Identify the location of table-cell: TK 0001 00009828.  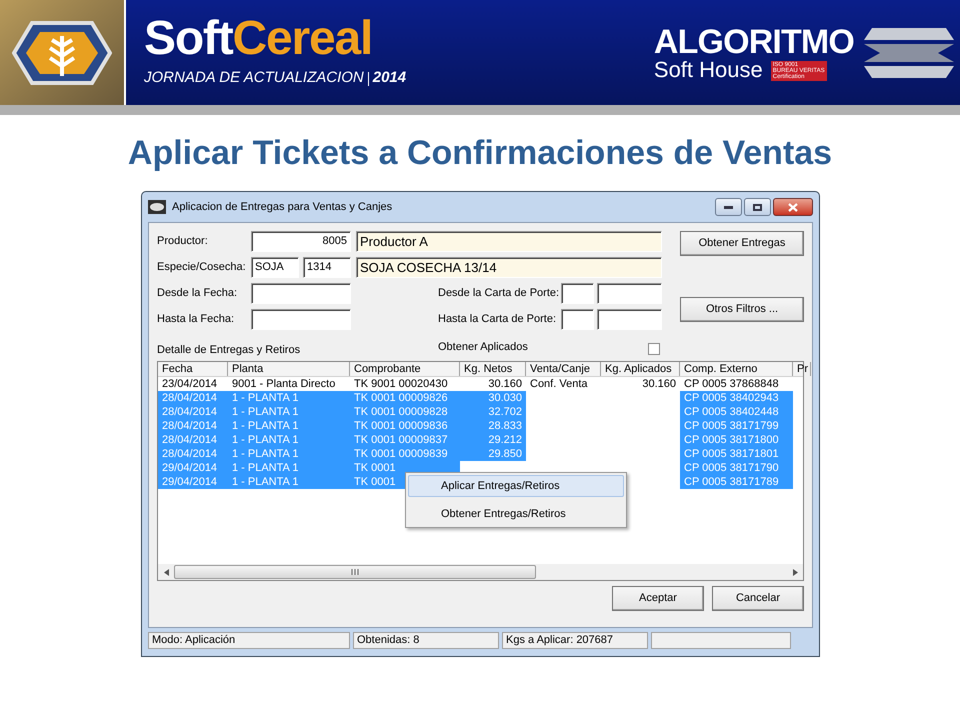
(401, 412).